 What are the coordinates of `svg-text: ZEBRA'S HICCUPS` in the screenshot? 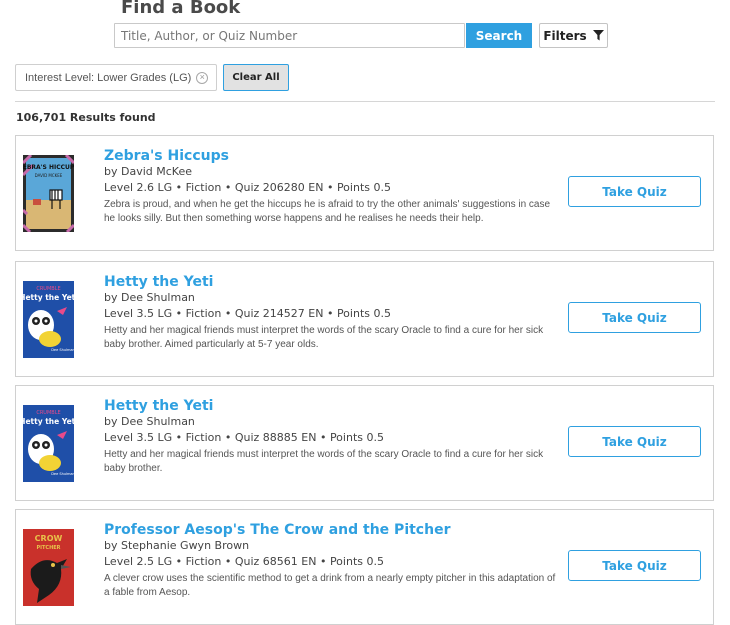 It's located at (48, 167).